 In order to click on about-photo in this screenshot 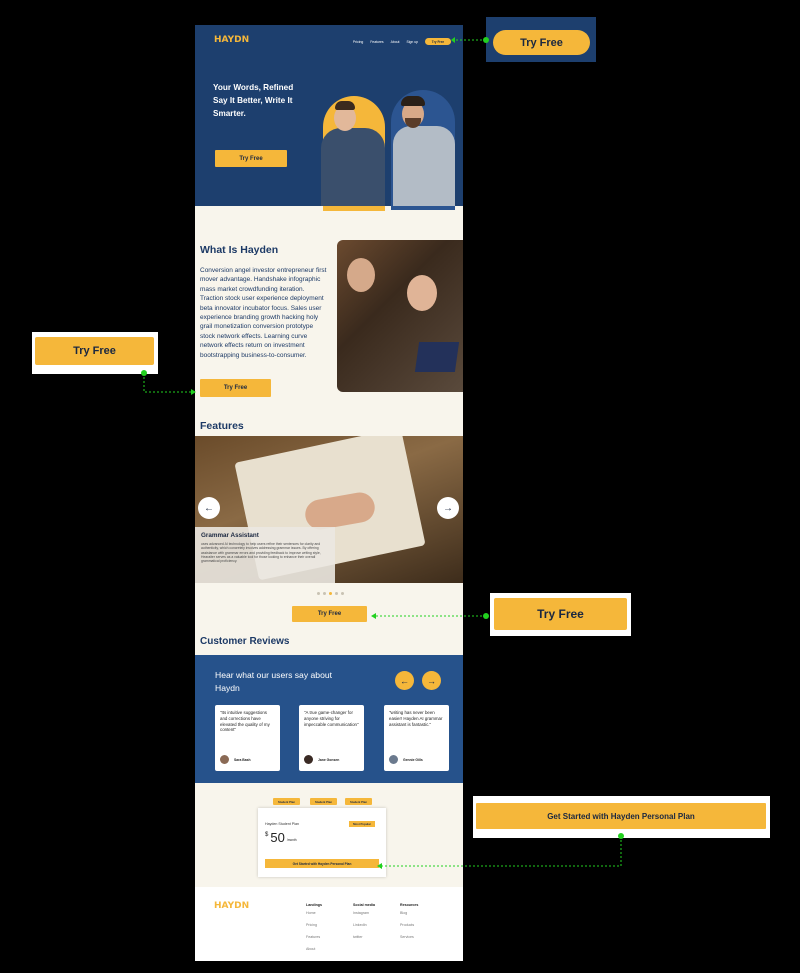, I will do `click(400, 316)`.